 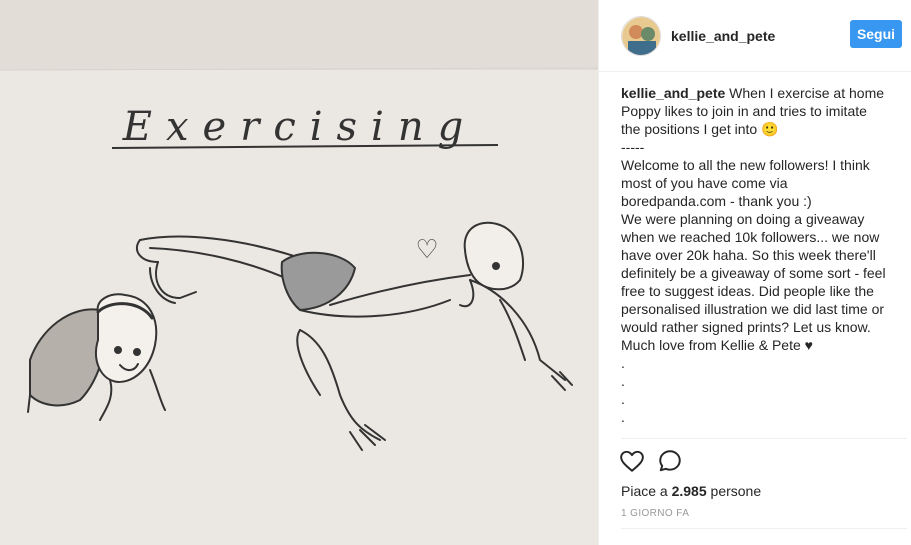 What do you see at coordinates (876, 34) in the screenshot?
I see `follow-button: Segui` at bounding box center [876, 34].